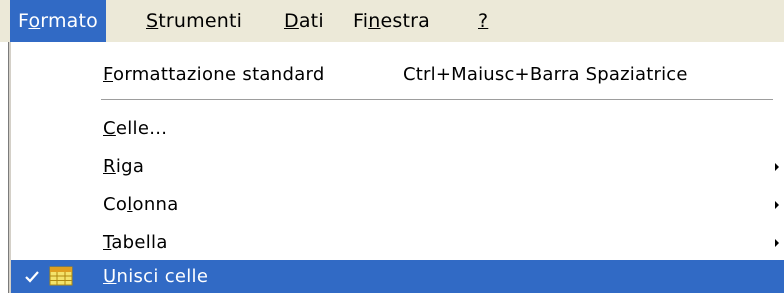  What do you see at coordinates (162, 276) in the screenshot?
I see `label-post: nisci celle` at bounding box center [162, 276].